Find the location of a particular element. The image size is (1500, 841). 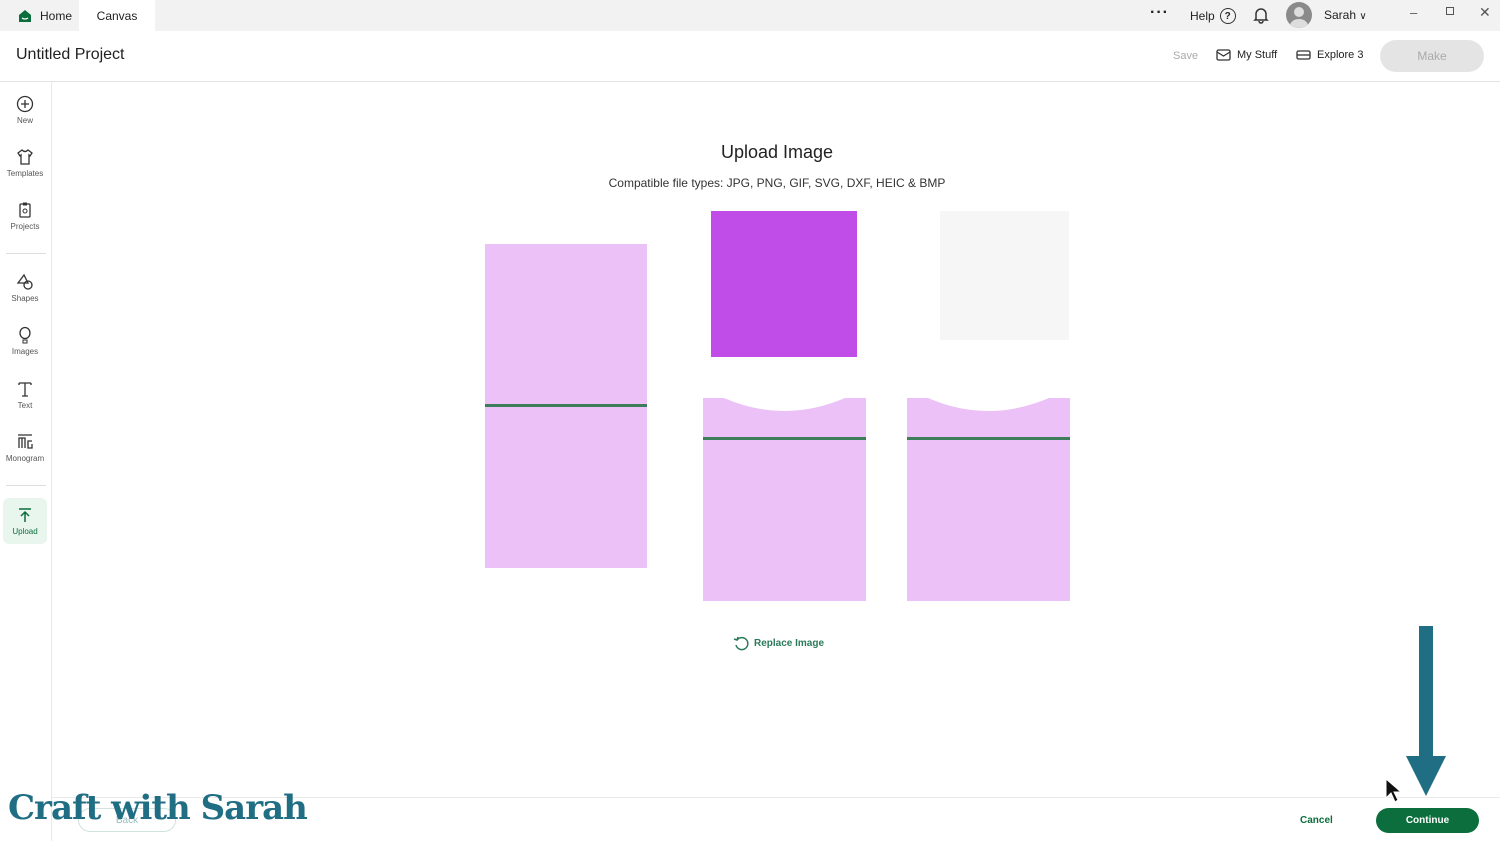

tab-home-label: Home is located at coordinates (56, 15).